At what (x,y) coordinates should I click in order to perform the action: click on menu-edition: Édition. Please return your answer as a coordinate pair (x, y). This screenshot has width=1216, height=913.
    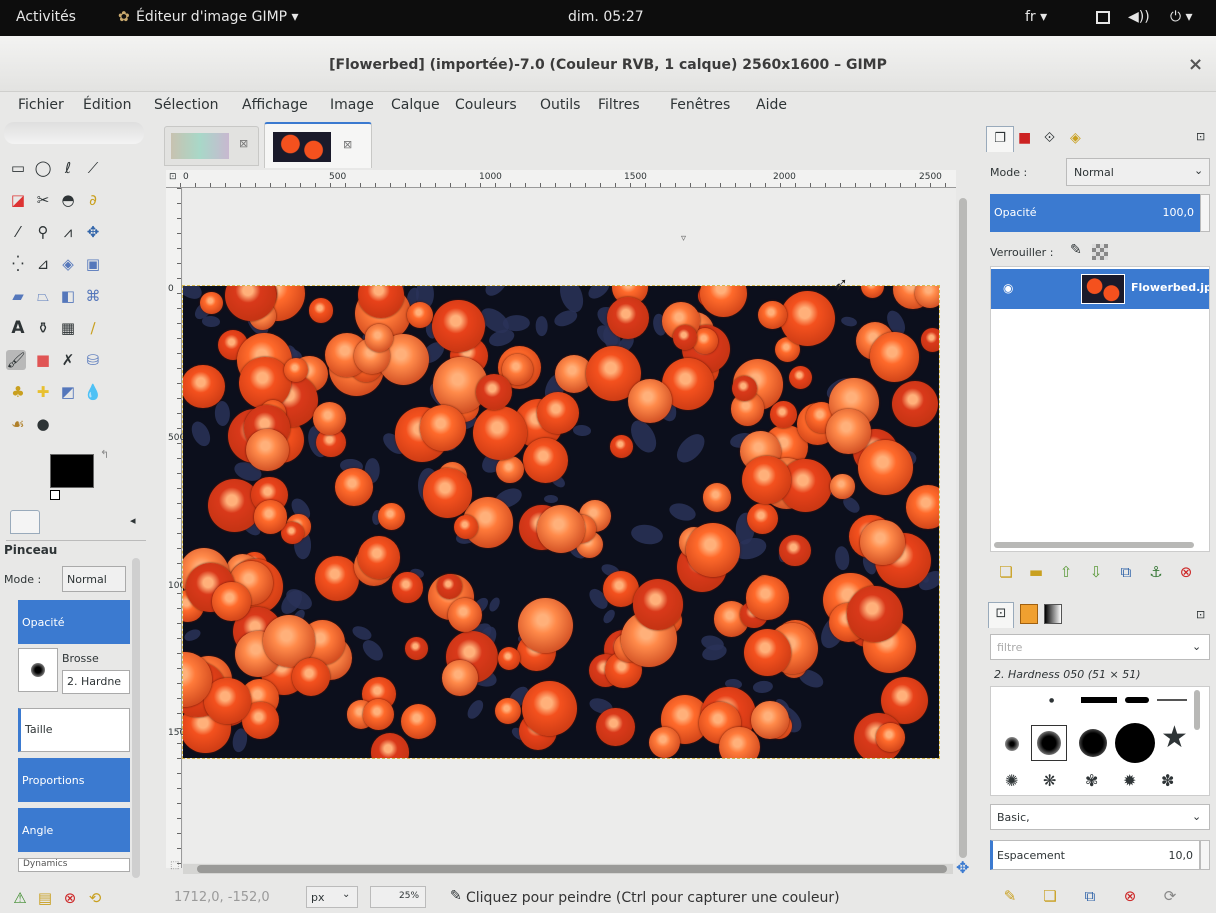
    Looking at the image, I should click on (107, 105).